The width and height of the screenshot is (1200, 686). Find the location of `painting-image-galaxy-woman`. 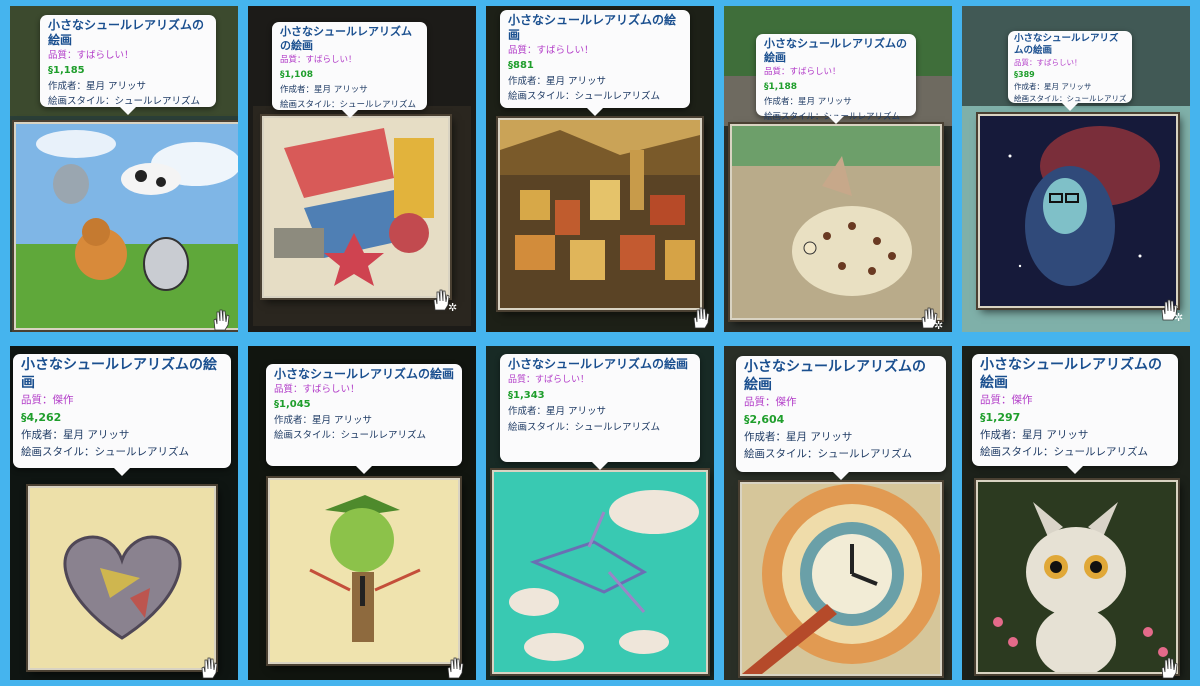

painting-image-galaxy-woman is located at coordinates (1078, 211).